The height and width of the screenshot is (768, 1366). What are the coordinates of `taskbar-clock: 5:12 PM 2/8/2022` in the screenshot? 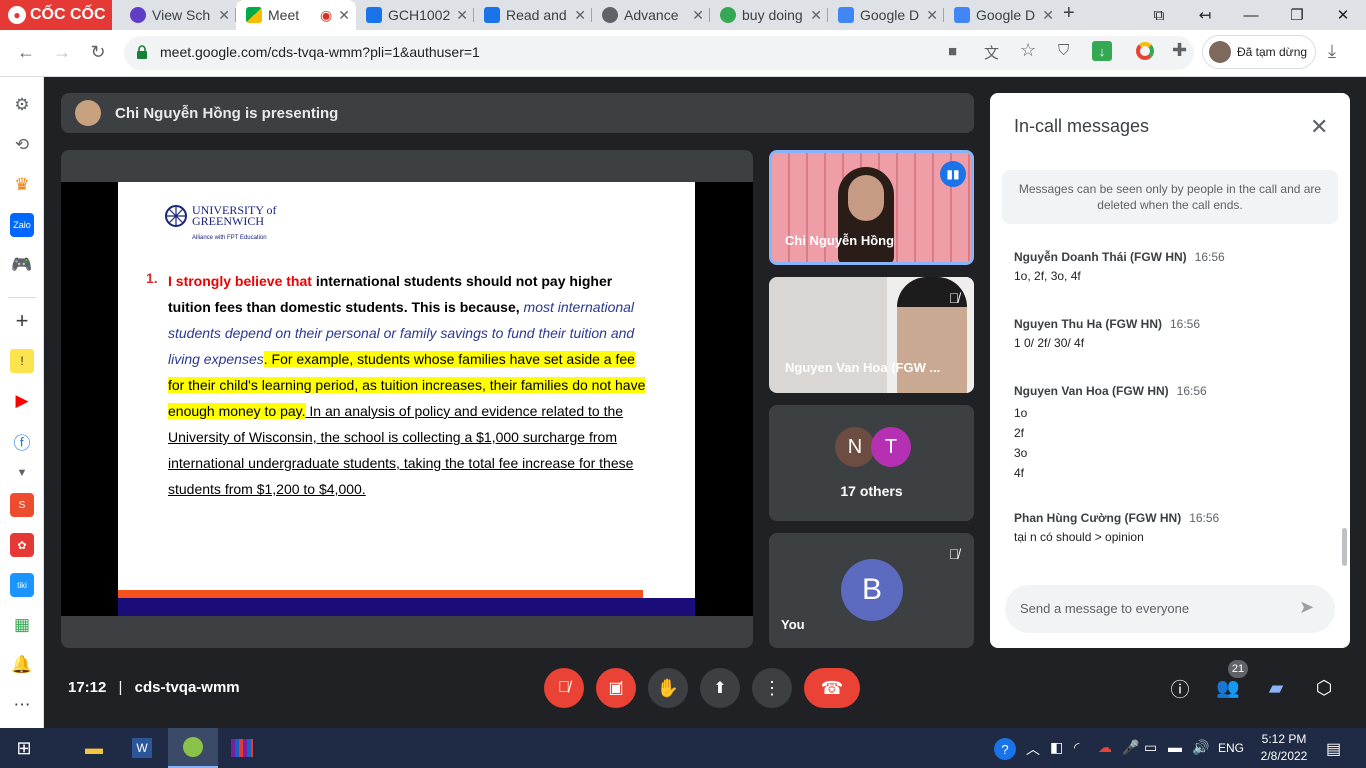 It's located at (1284, 748).